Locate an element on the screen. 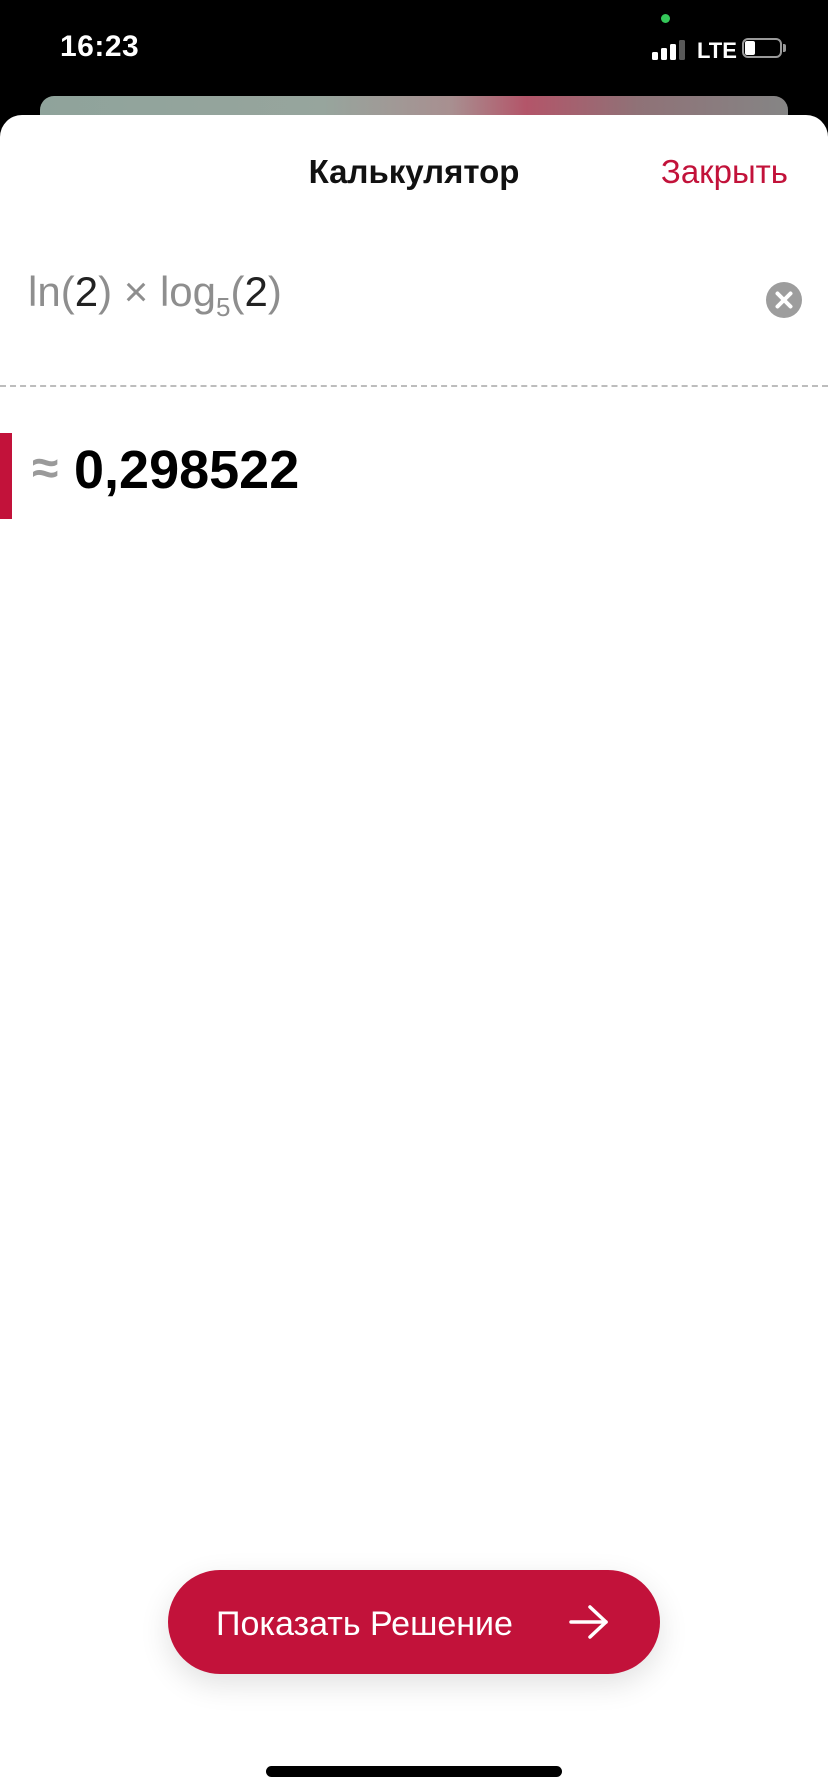 This screenshot has width=828, height=1792. show-solution-button: Показать Решение is located at coordinates (414, 1622).